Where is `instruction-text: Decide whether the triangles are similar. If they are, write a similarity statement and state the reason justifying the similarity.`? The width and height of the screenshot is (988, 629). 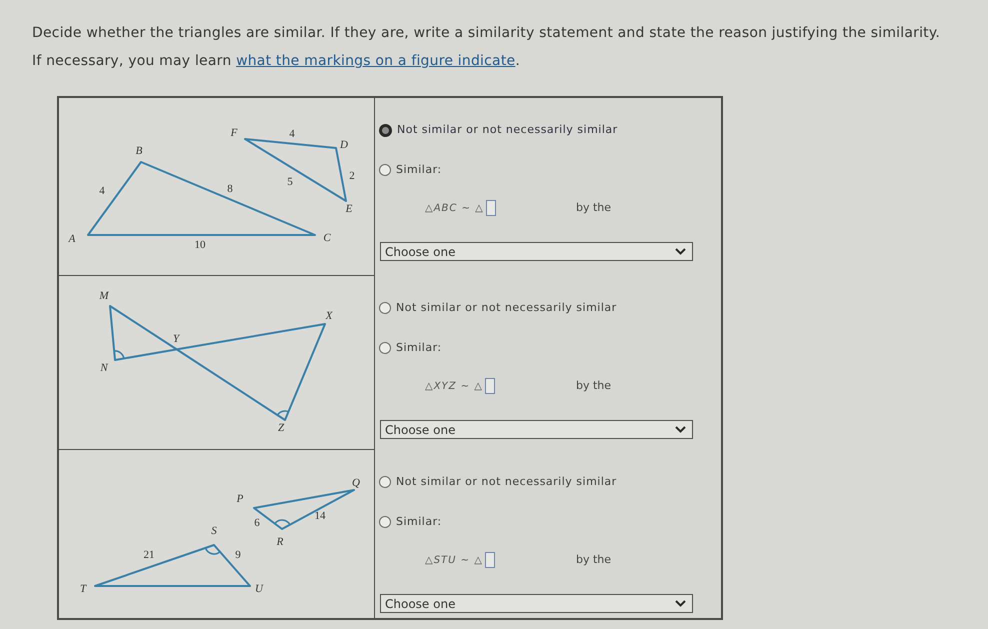 instruction-text: Decide whether the triangles are similar. If they are, write a similarity statement and state the reason justifying the similarity. is located at coordinates (486, 33).